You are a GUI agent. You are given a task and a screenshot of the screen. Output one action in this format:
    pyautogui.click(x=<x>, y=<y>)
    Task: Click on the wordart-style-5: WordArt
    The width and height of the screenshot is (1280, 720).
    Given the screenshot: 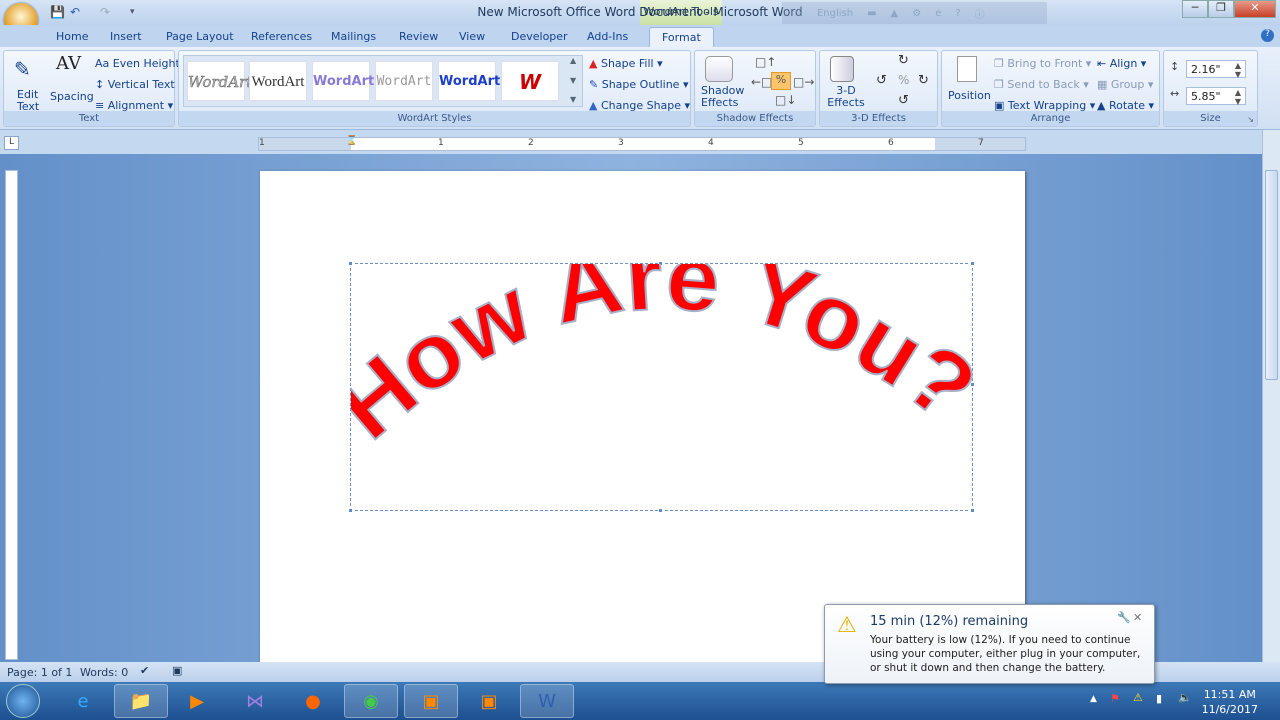 What is the action you would take?
    pyautogui.click(x=469, y=81)
    